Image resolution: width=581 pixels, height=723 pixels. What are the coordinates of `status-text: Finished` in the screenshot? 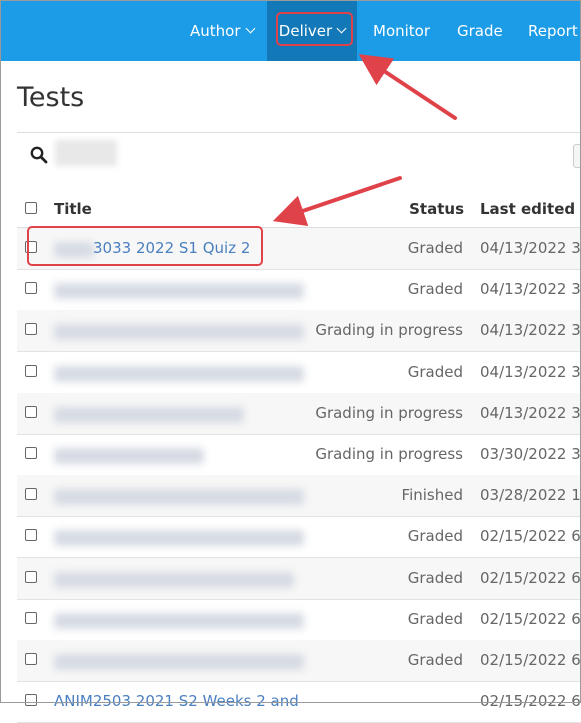 It's located at (432, 495).